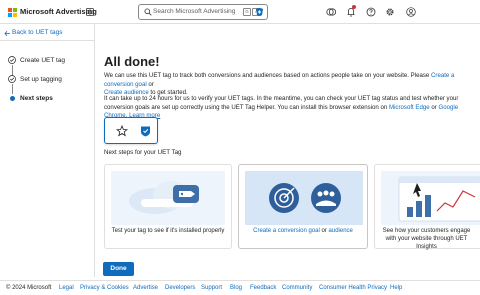  I want to click on copyright: © 2024 Microsoft, so click(29, 288).